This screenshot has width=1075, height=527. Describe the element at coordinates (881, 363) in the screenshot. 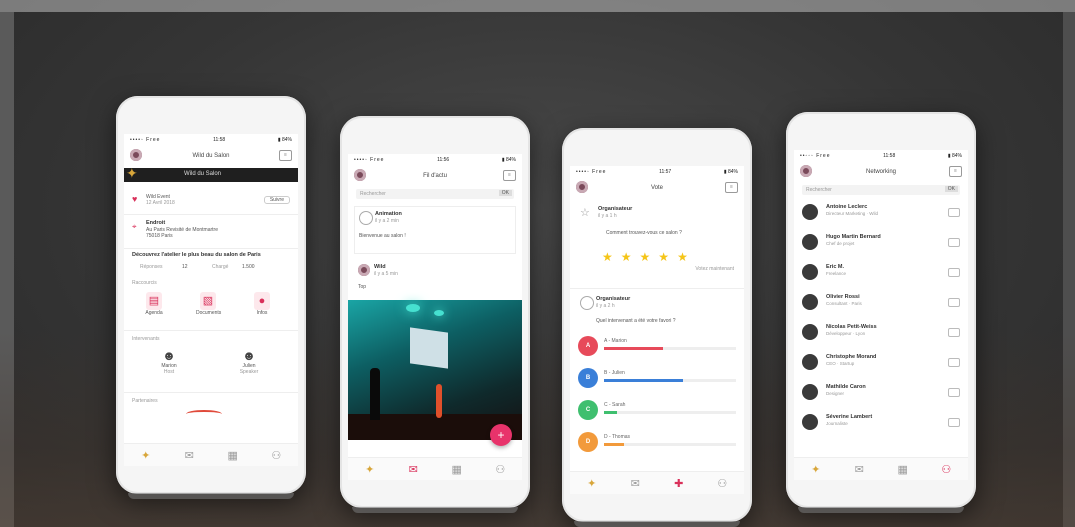

I see `contact-row: Christophe Morand CEO · Startup` at that location.